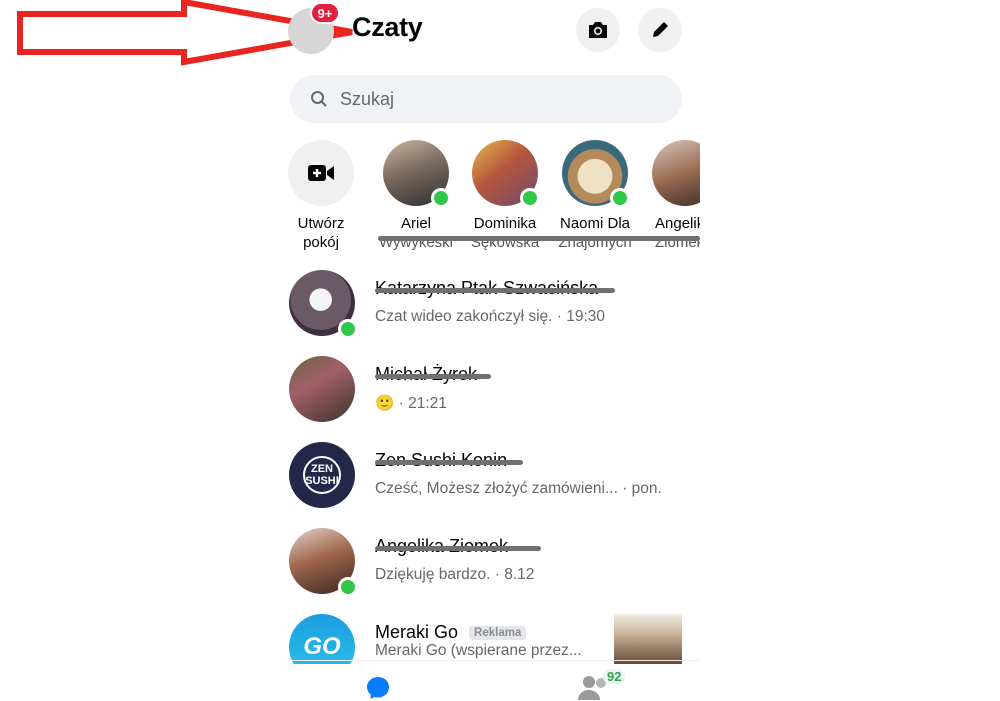 This screenshot has height=701, width=1000. Describe the element at coordinates (416, 233) in the screenshot. I see `story-name: Ariel Wywykeski` at that location.